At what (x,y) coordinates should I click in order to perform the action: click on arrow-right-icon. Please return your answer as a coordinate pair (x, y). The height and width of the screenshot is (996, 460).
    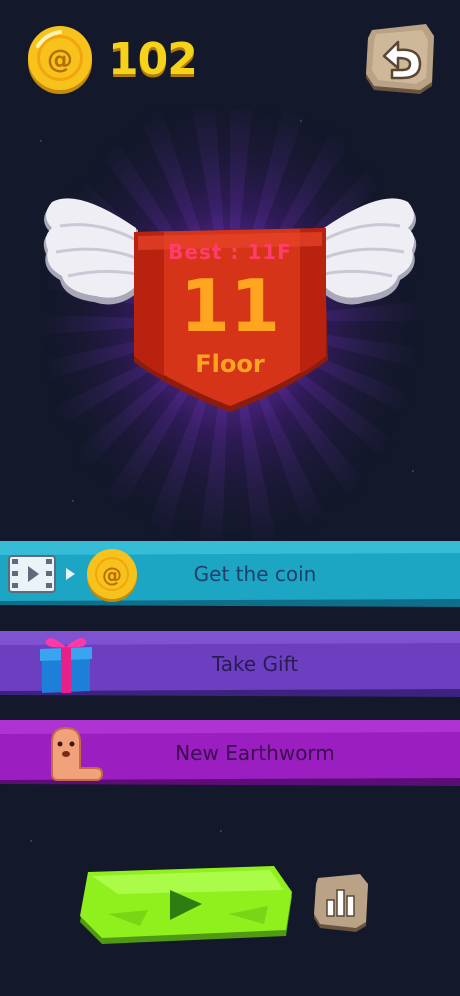
    Looking at the image, I should click on (70, 574).